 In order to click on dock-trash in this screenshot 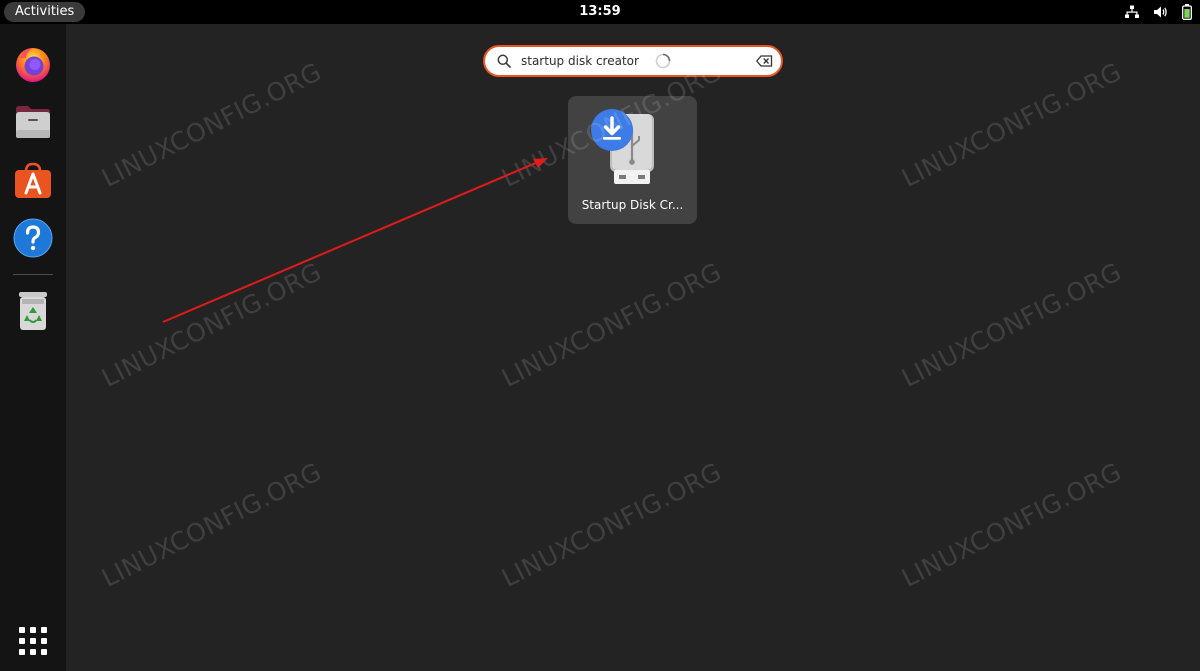, I will do `click(33, 311)`.